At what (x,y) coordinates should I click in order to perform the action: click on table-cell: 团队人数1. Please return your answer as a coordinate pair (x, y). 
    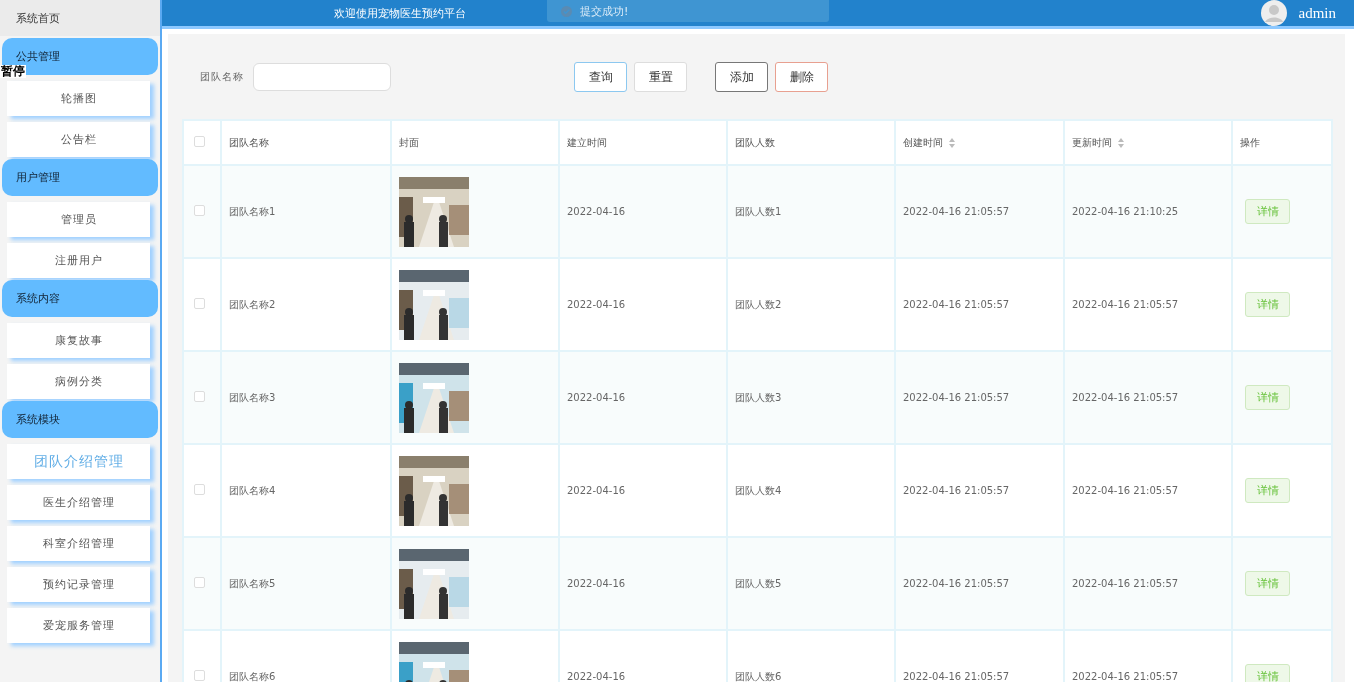
    Looking at the image, I should click on (758, 211).